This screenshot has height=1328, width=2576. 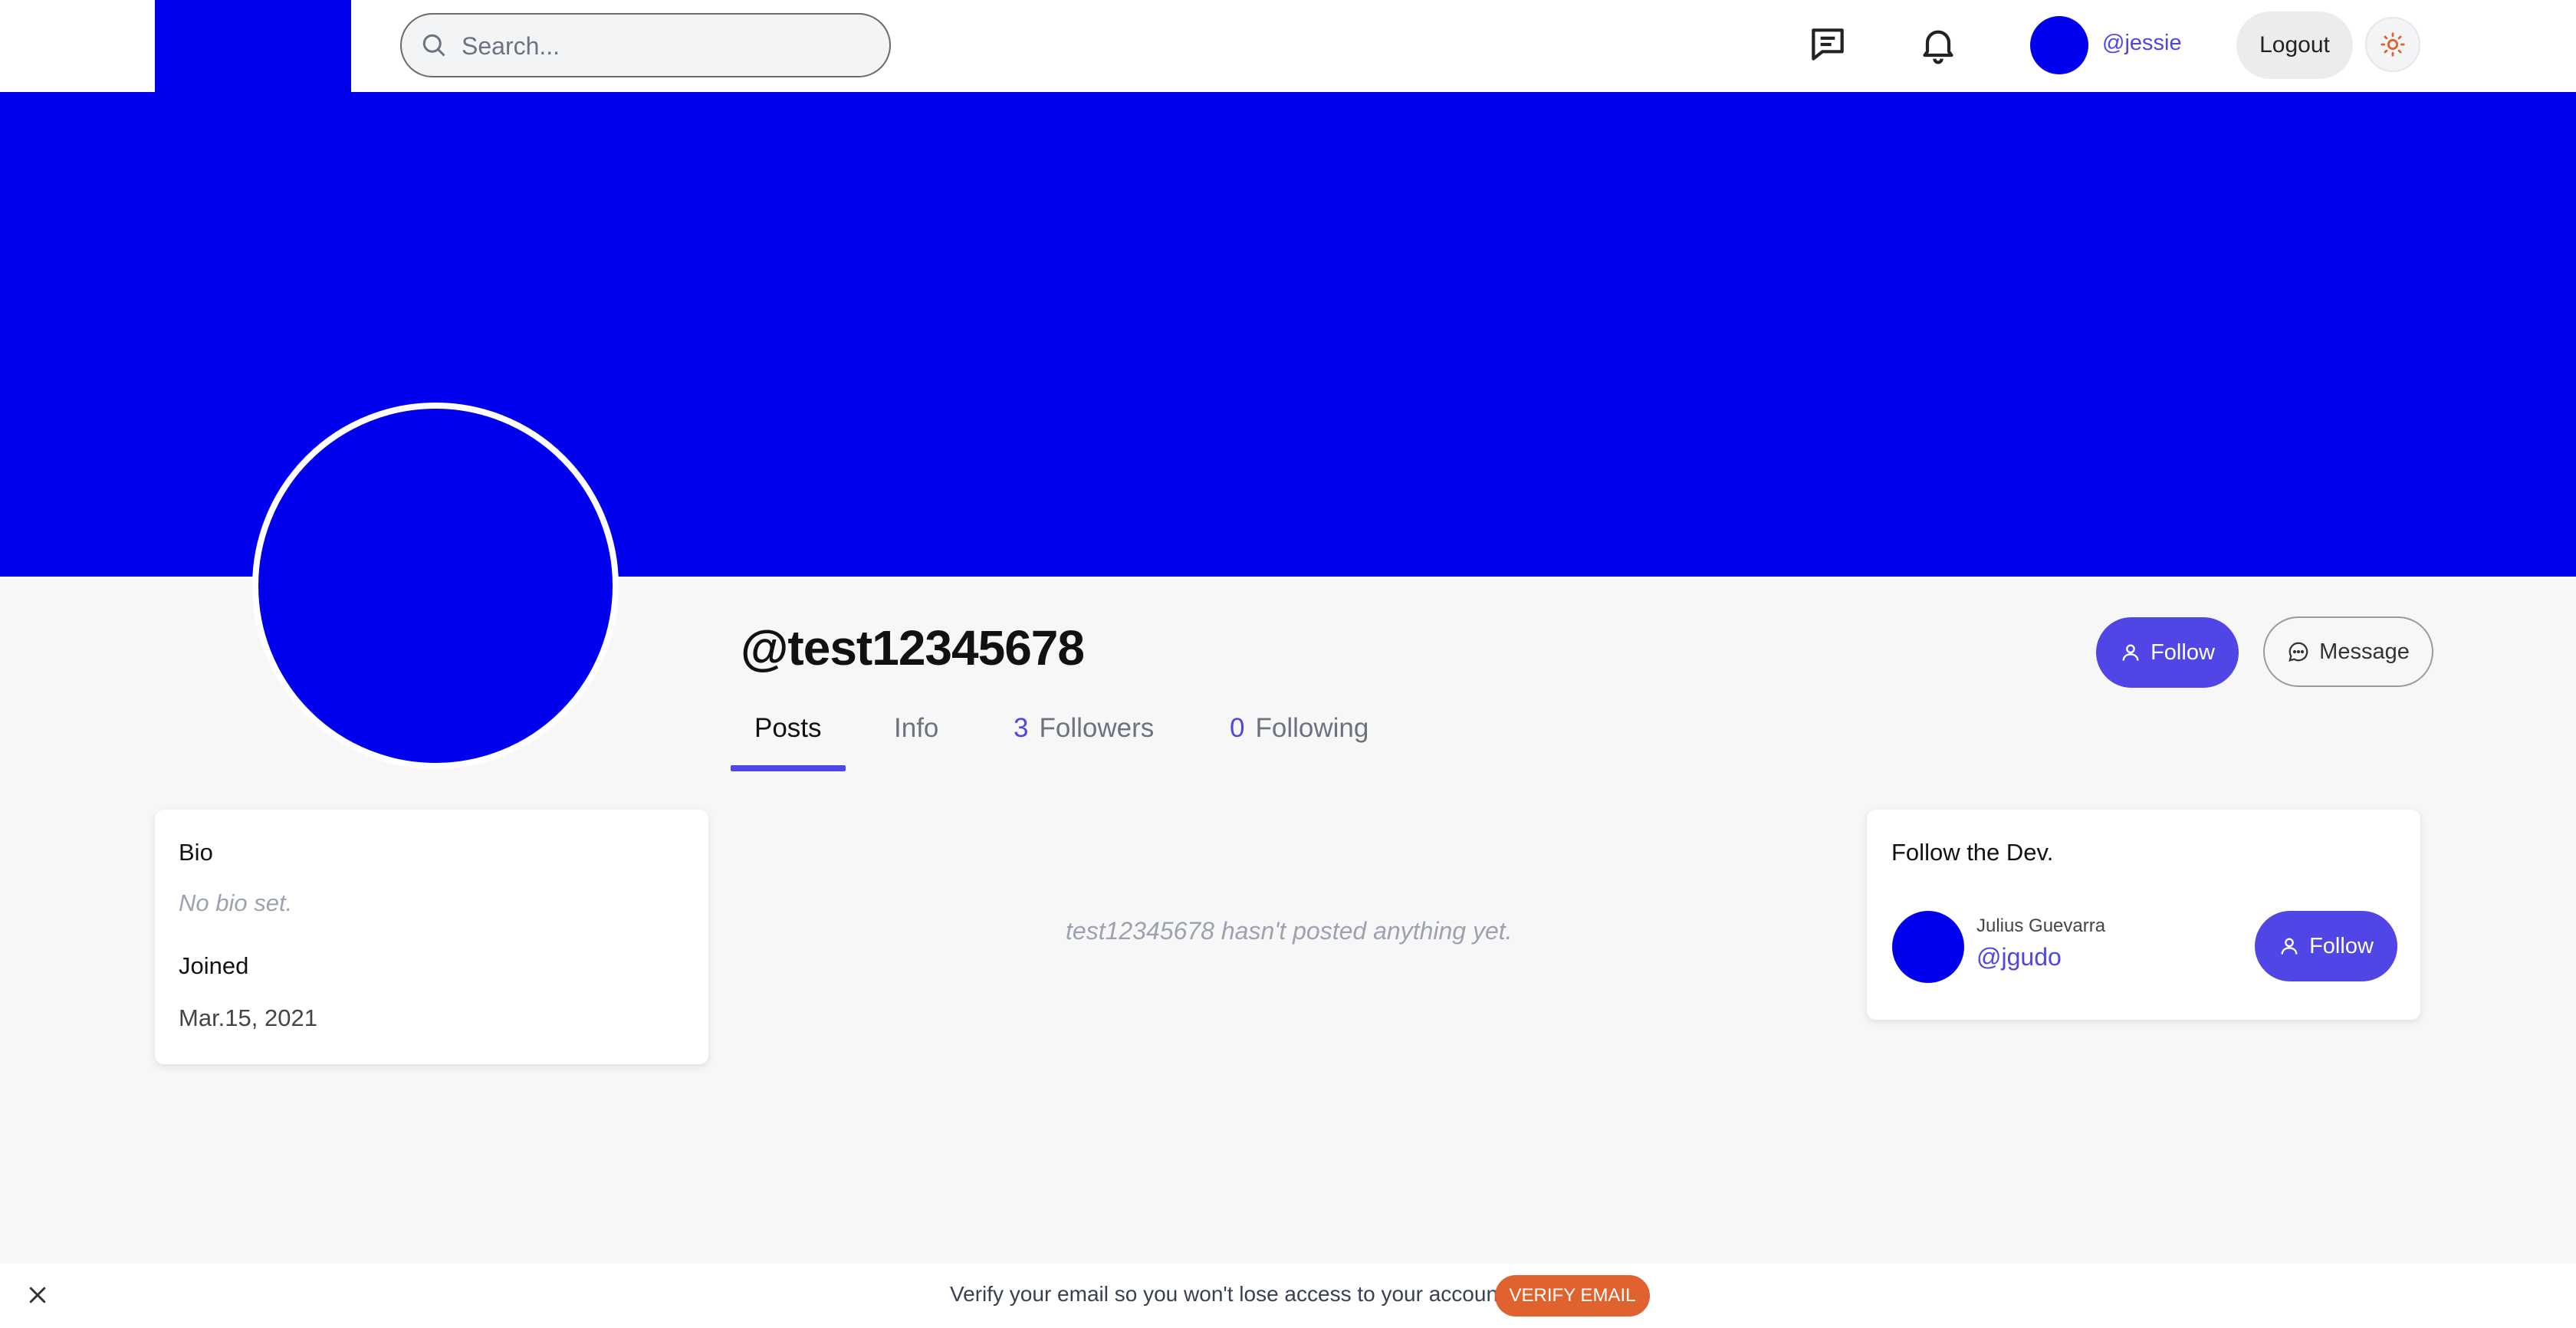 I want to click on tab-info: Info, so click(x=916, y=728).